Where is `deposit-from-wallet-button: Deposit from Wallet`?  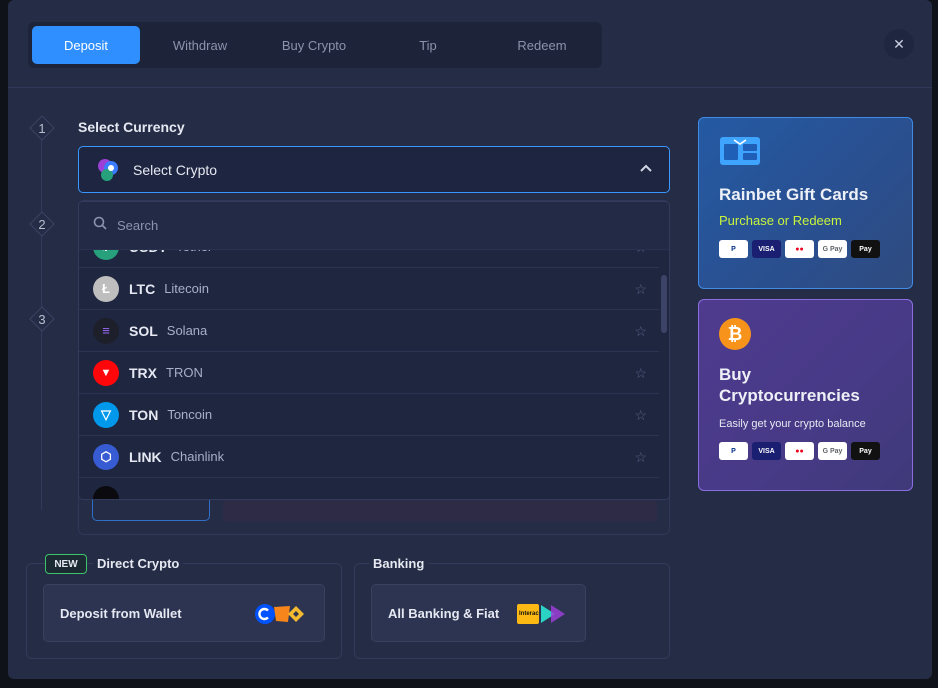 deposit-from-wallet-button: Deposit from Wallet is located at coordinates (184, 613).